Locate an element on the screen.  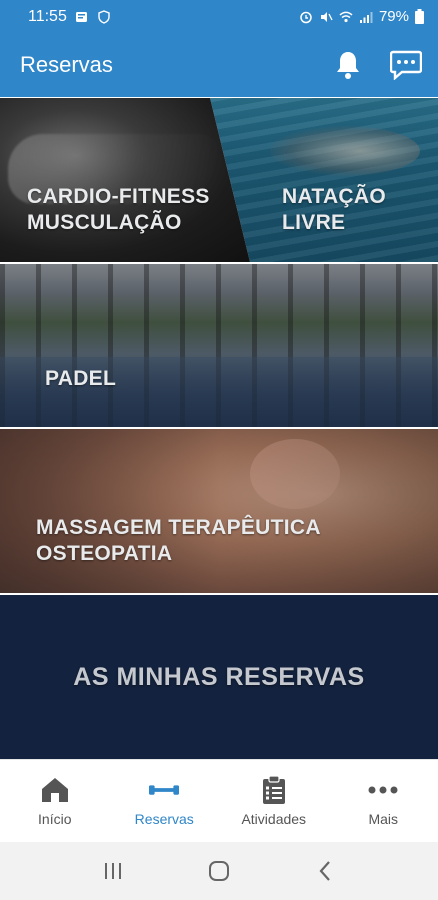
status-bar: 11:55 79% is located at coordinates (219, 16).